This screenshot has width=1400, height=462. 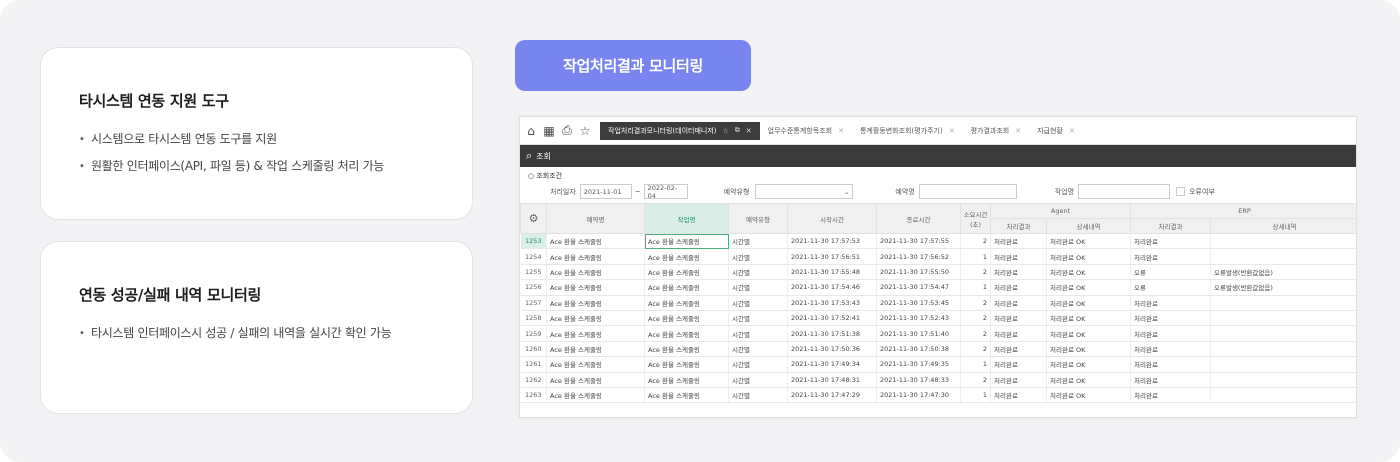 What do you see at coordinates (543, 156) in the screenshot?
I see `search-label: 조회` at bounding box center [543, 156].